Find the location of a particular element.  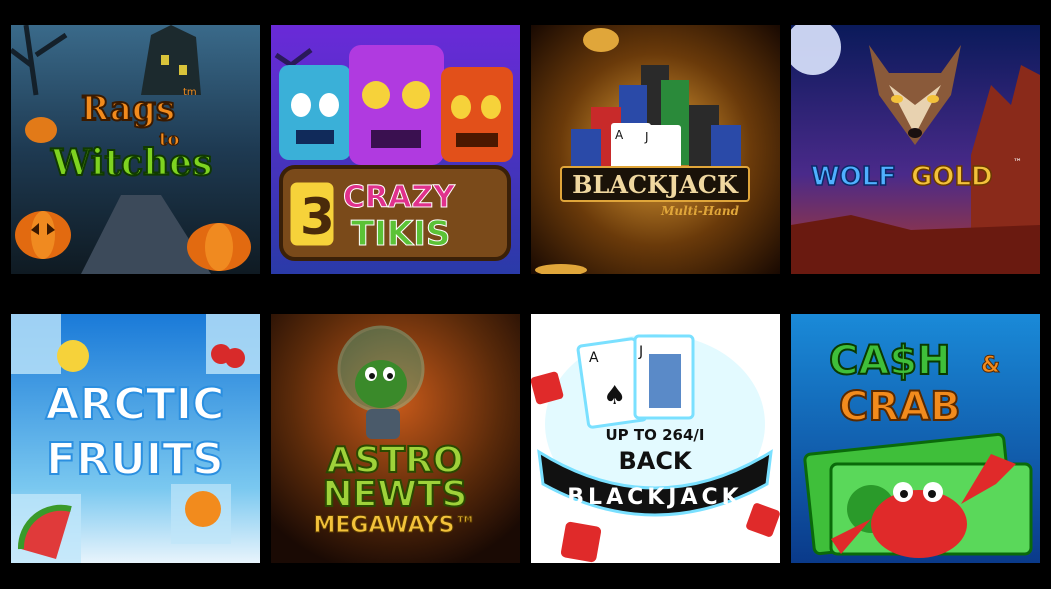

wolf-gold-artwork: WOLF GOLD ™ is located at coordinates (915, 149).